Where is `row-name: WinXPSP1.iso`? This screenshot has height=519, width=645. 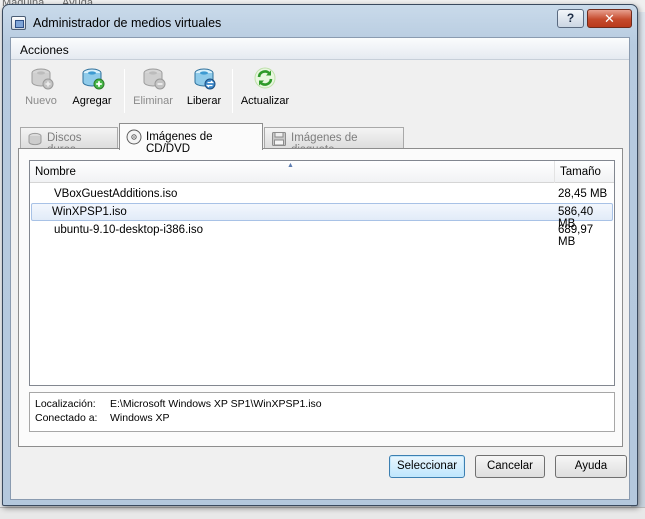
row-name: WinXPSP1.iso is located at coordinates (89, 212).